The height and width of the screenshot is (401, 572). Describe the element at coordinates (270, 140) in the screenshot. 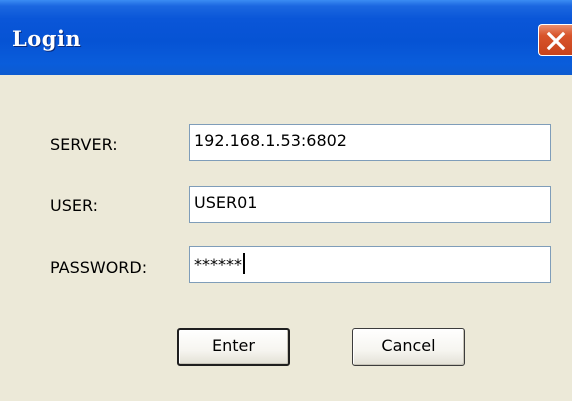

I see `server-value: 192.168.1.53:6802` at that location.